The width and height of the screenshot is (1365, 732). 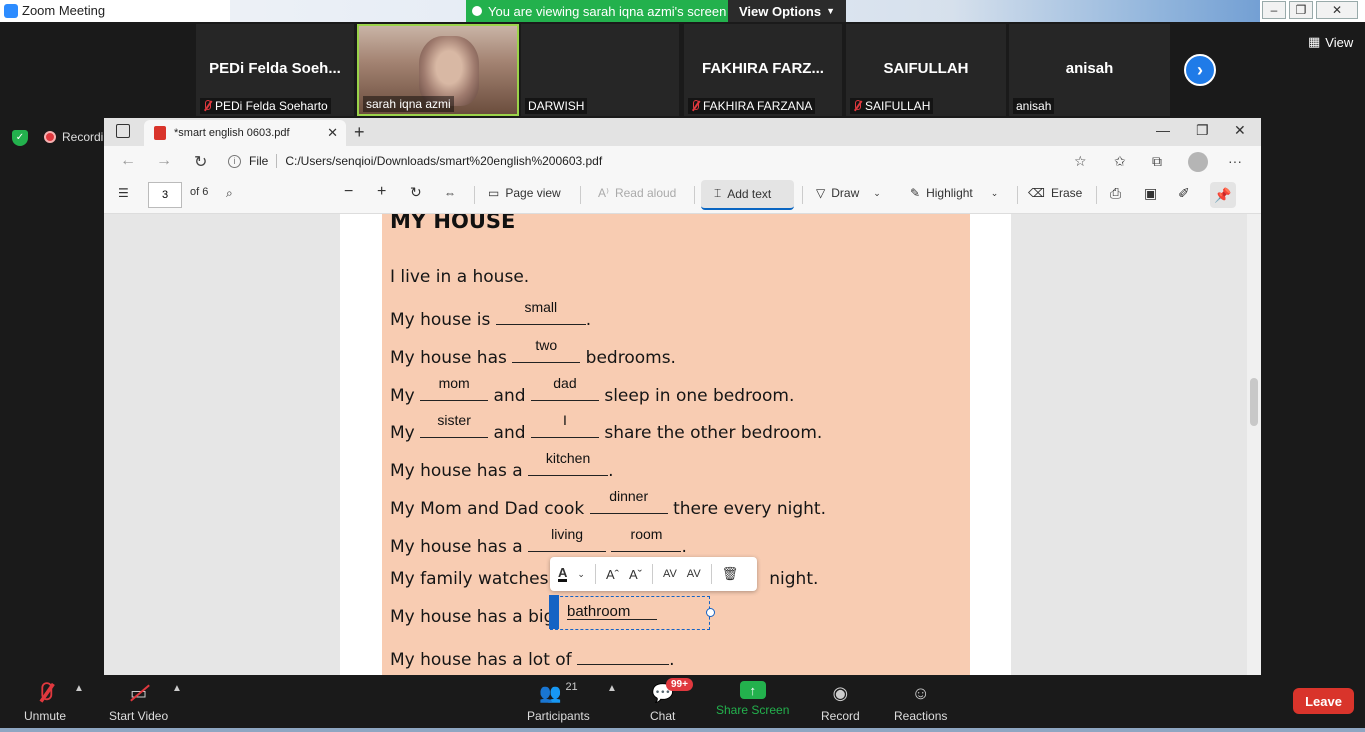 I want to click on mic-muted-icon, so click(x=857, y=106).